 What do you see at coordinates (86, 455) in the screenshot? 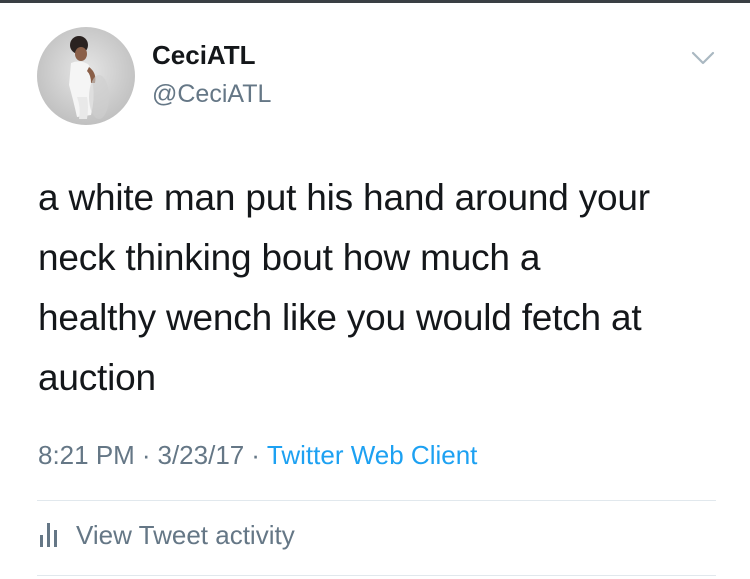
I see `tweet-time: 8:21 PM` at bounding box center [86, 455].